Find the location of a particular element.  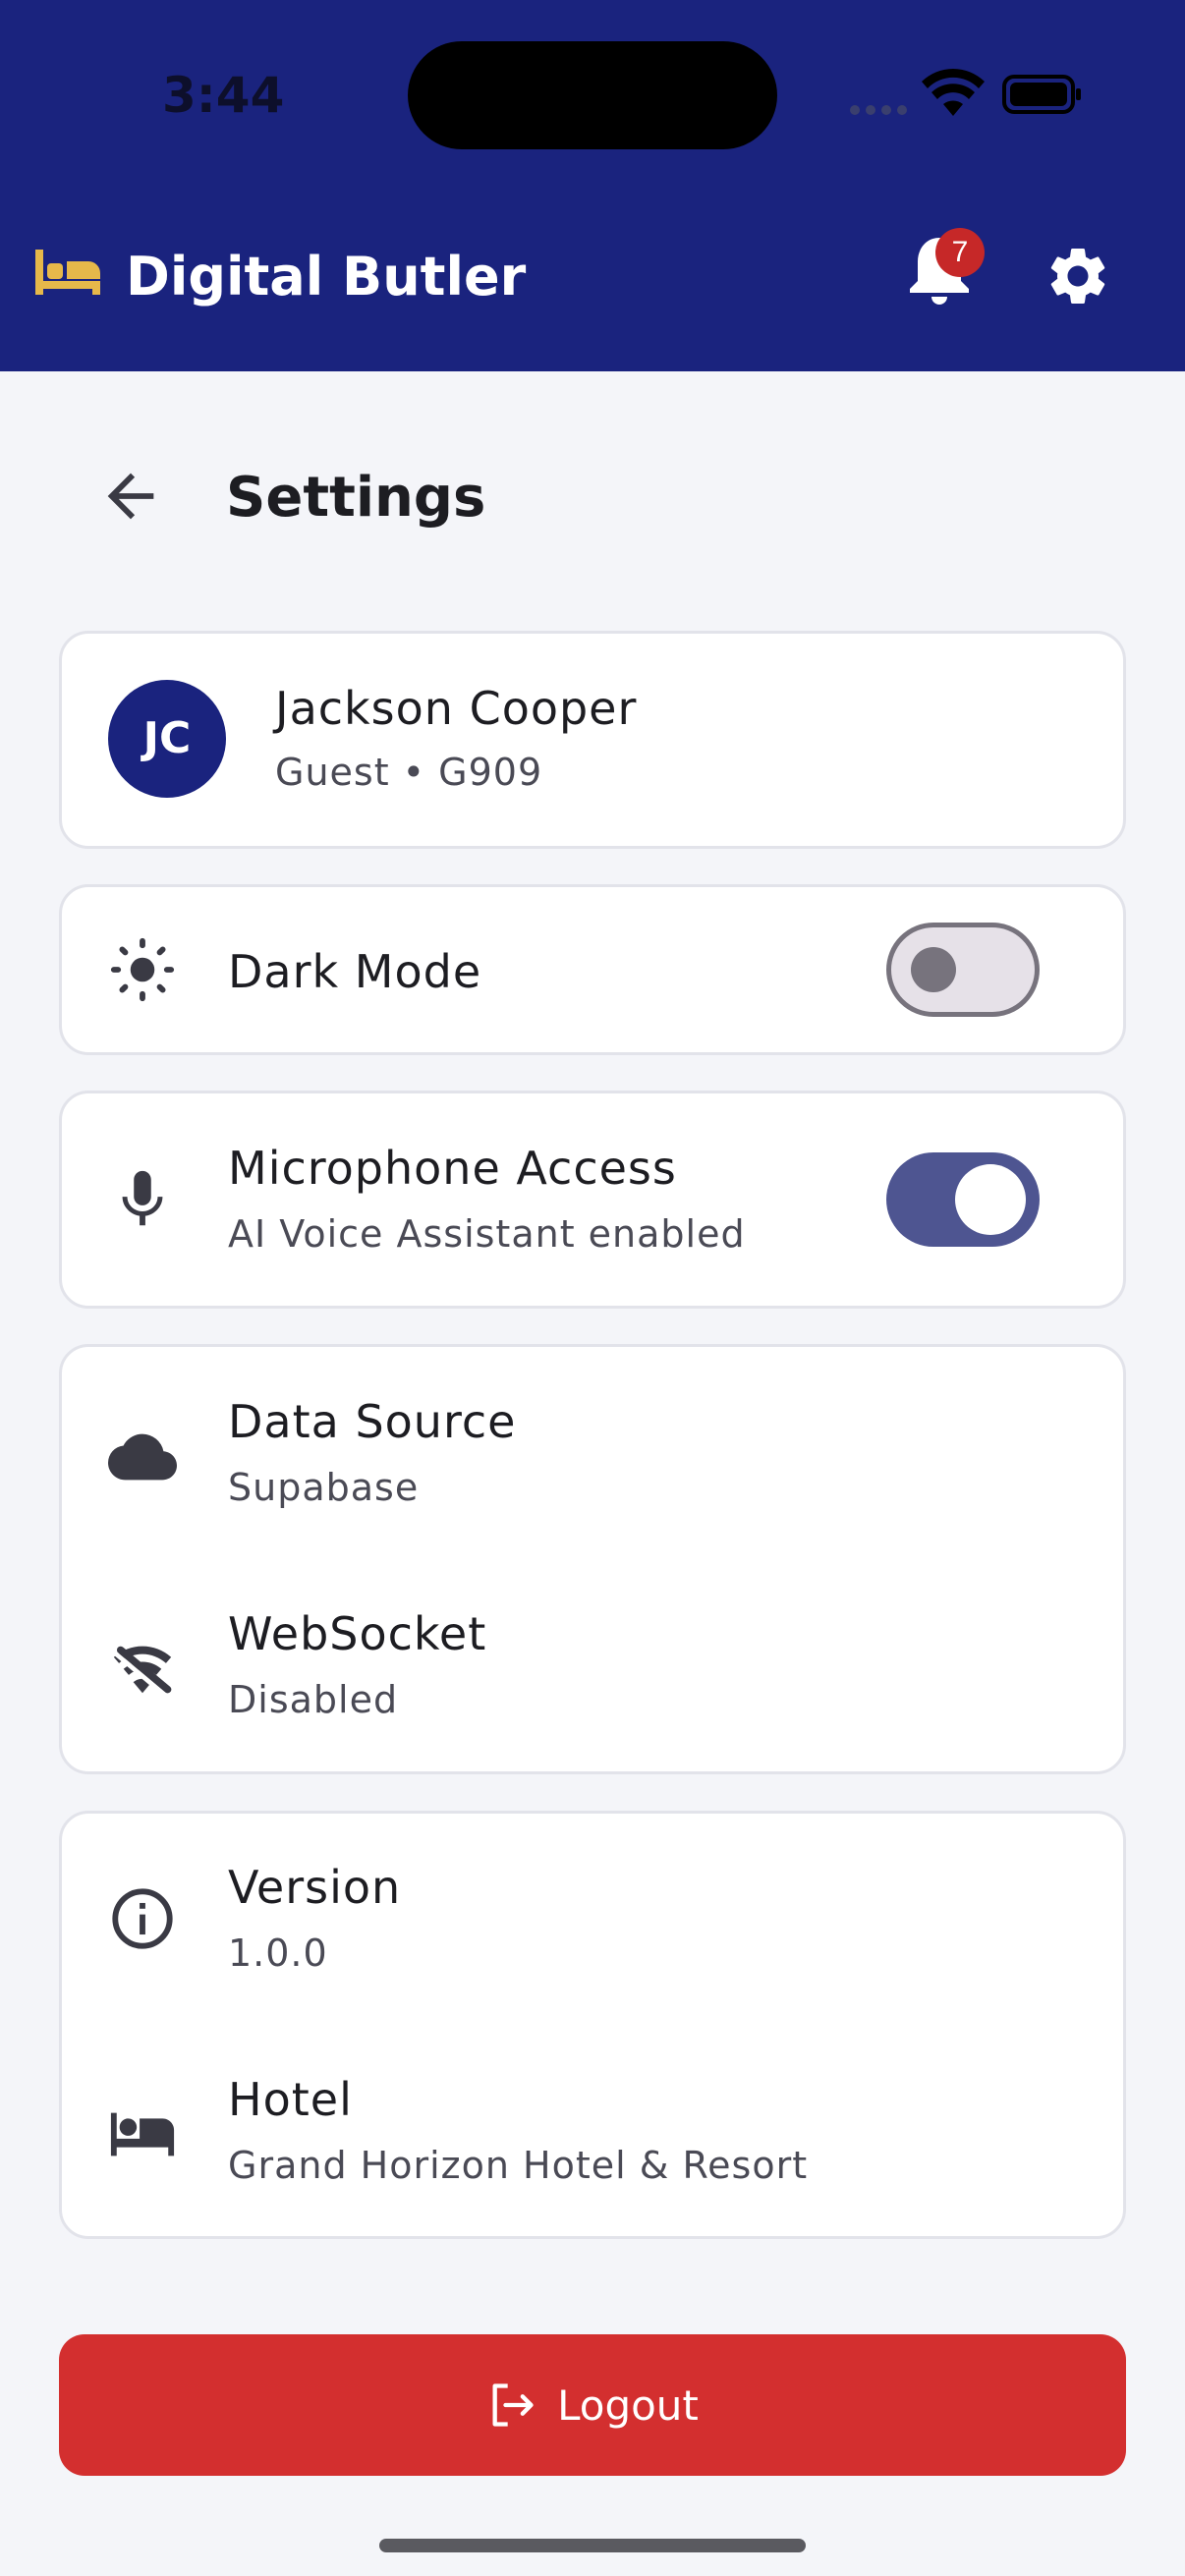

status-icons is located at coordinates (965, 94).